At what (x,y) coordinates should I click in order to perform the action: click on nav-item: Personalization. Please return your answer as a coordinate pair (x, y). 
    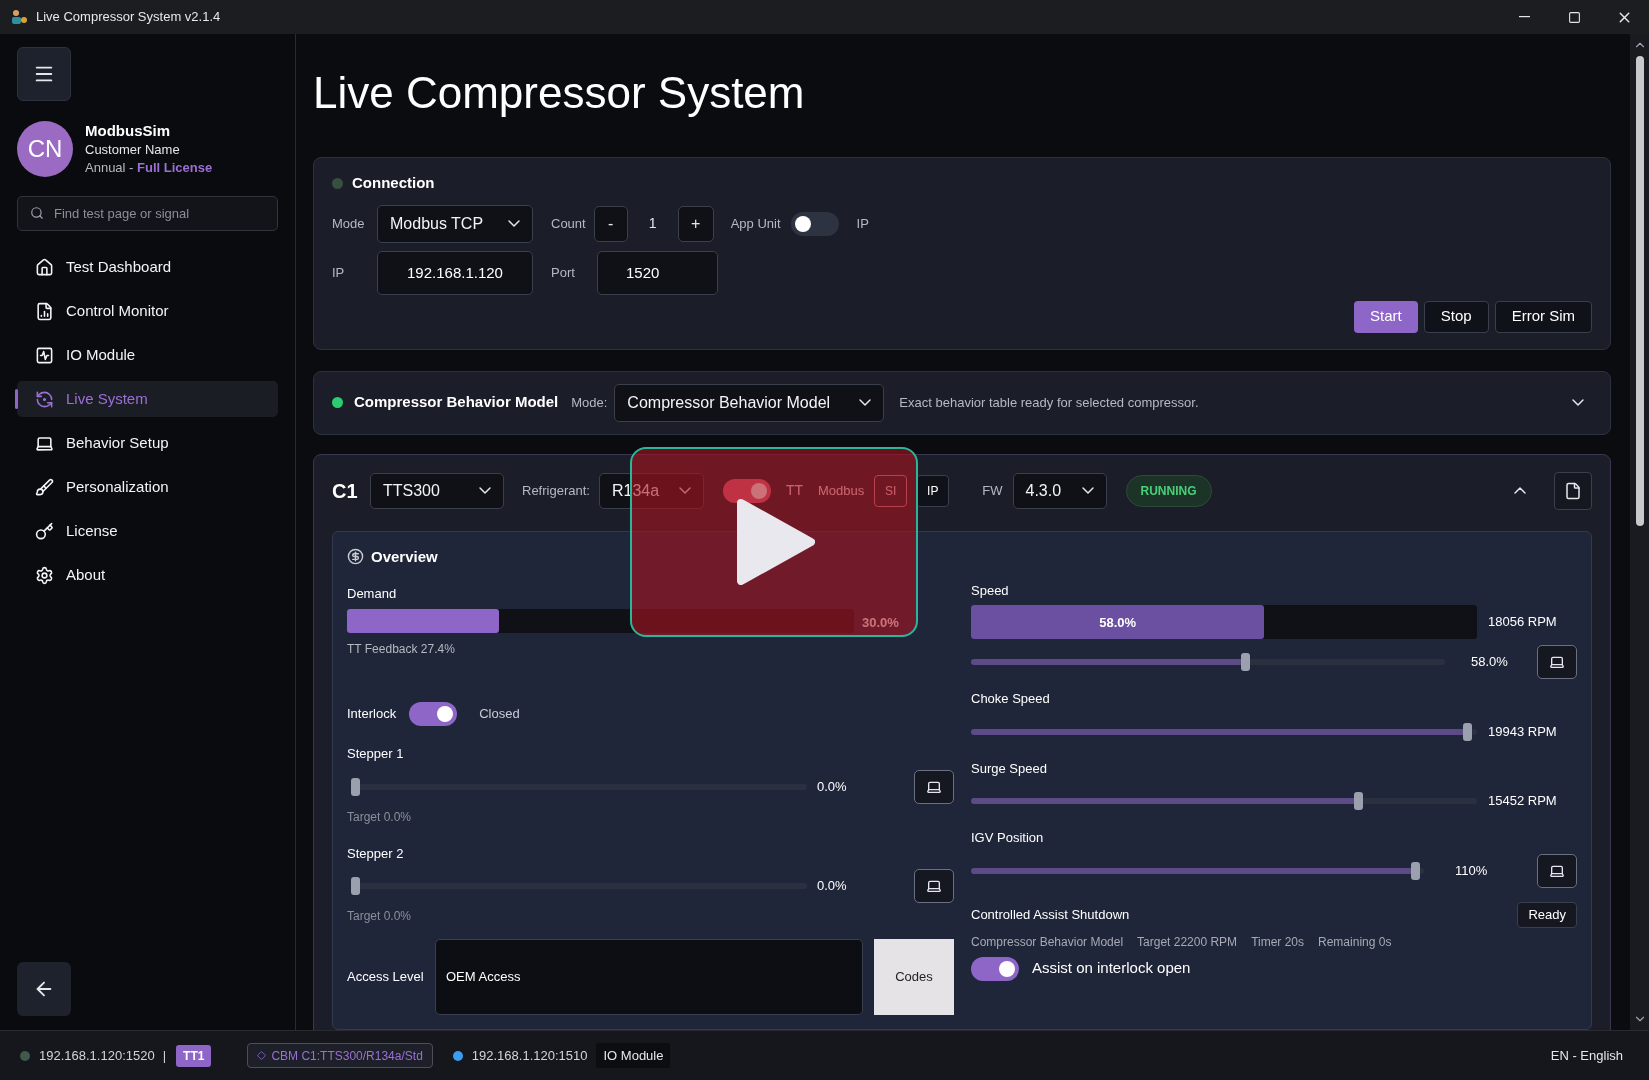
    Looking at the image, I should click on (147, 487).